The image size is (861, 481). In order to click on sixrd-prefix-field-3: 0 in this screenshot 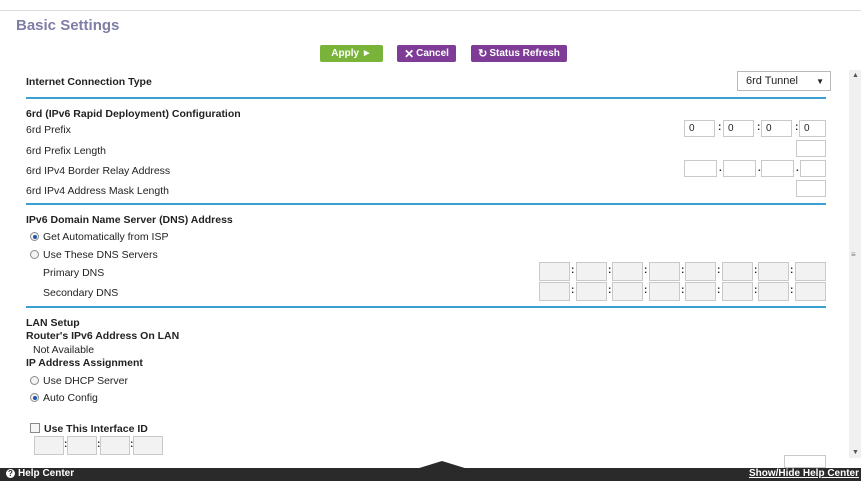, I will do `click(776, 128)`.